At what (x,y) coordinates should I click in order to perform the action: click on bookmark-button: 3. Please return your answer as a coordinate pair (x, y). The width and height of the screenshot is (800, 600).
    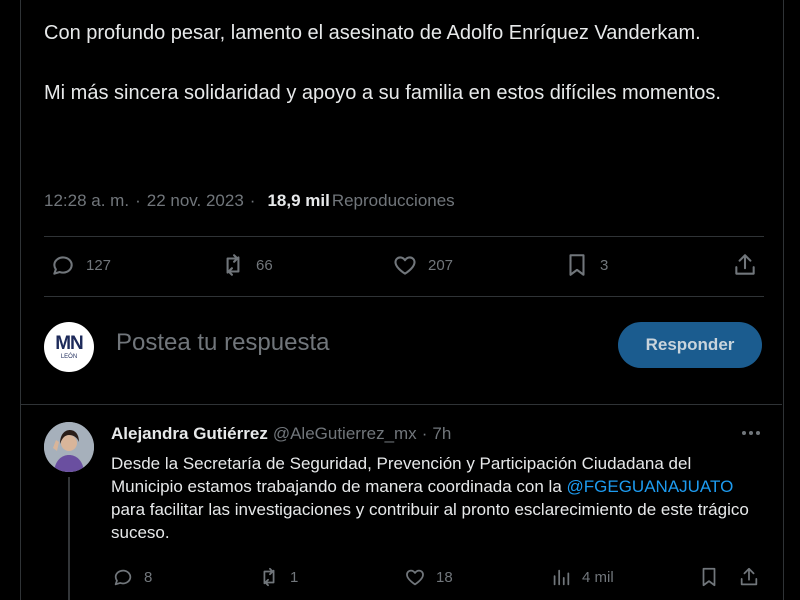
    Looking at the image, I should click on (586, 265).